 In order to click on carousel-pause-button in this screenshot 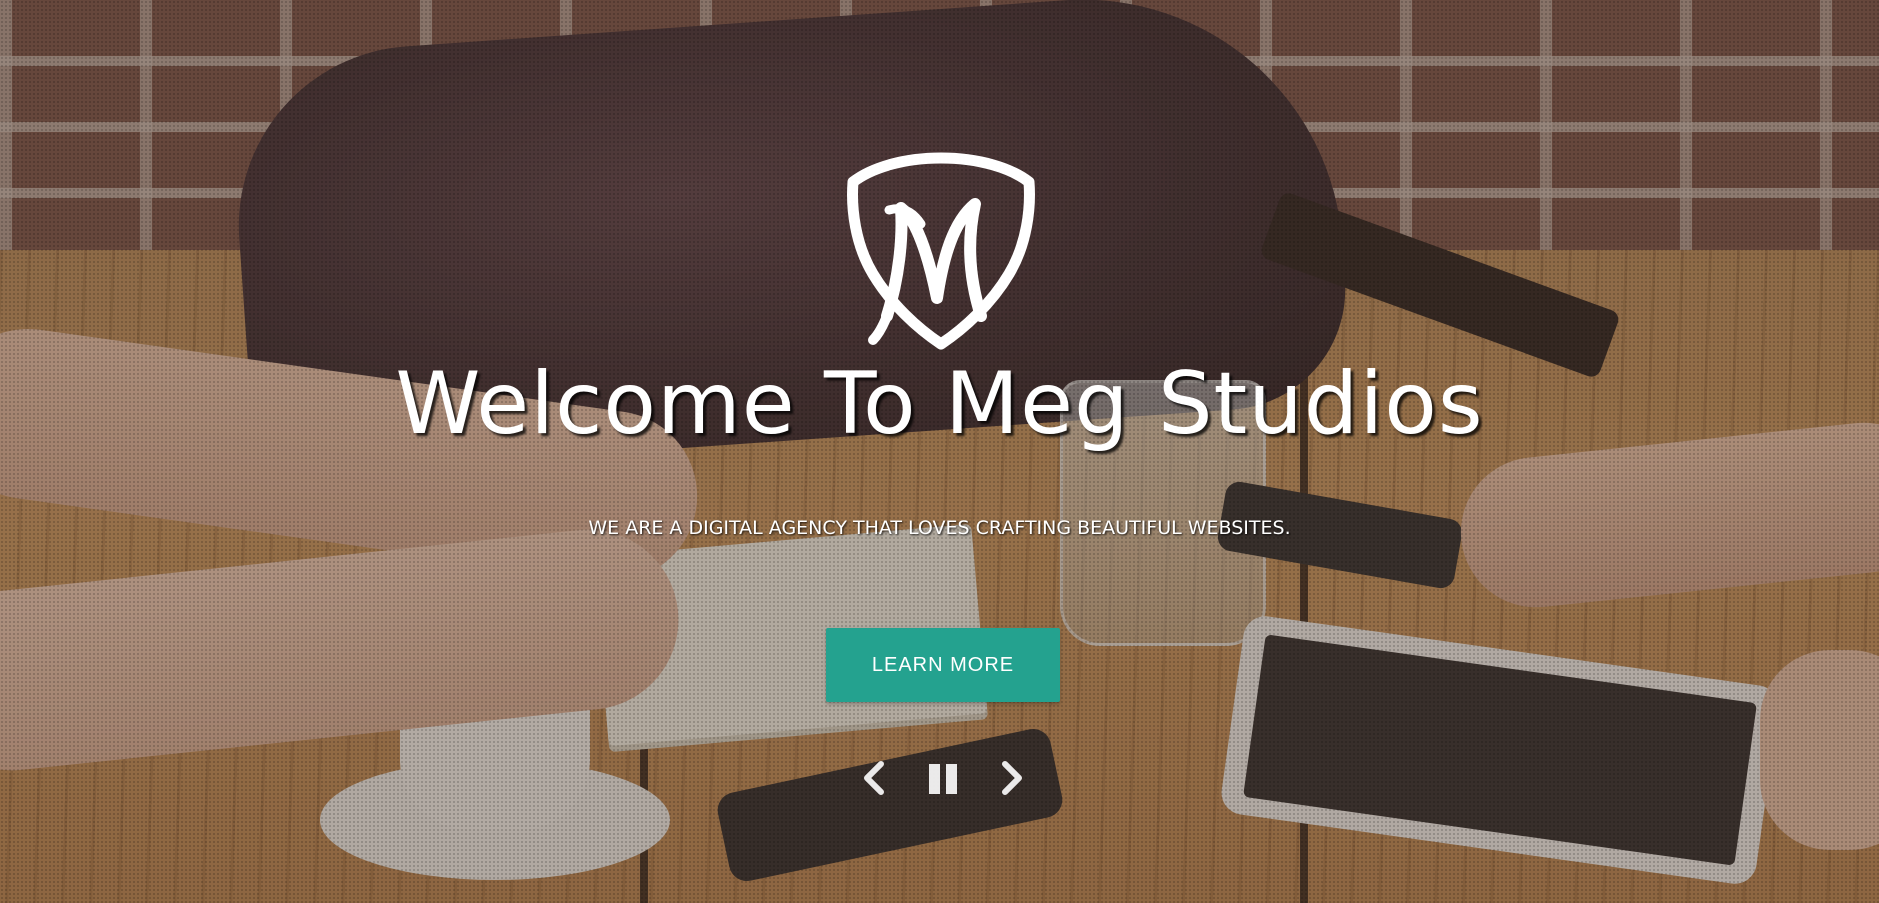, I will do `click(943, 778)`.